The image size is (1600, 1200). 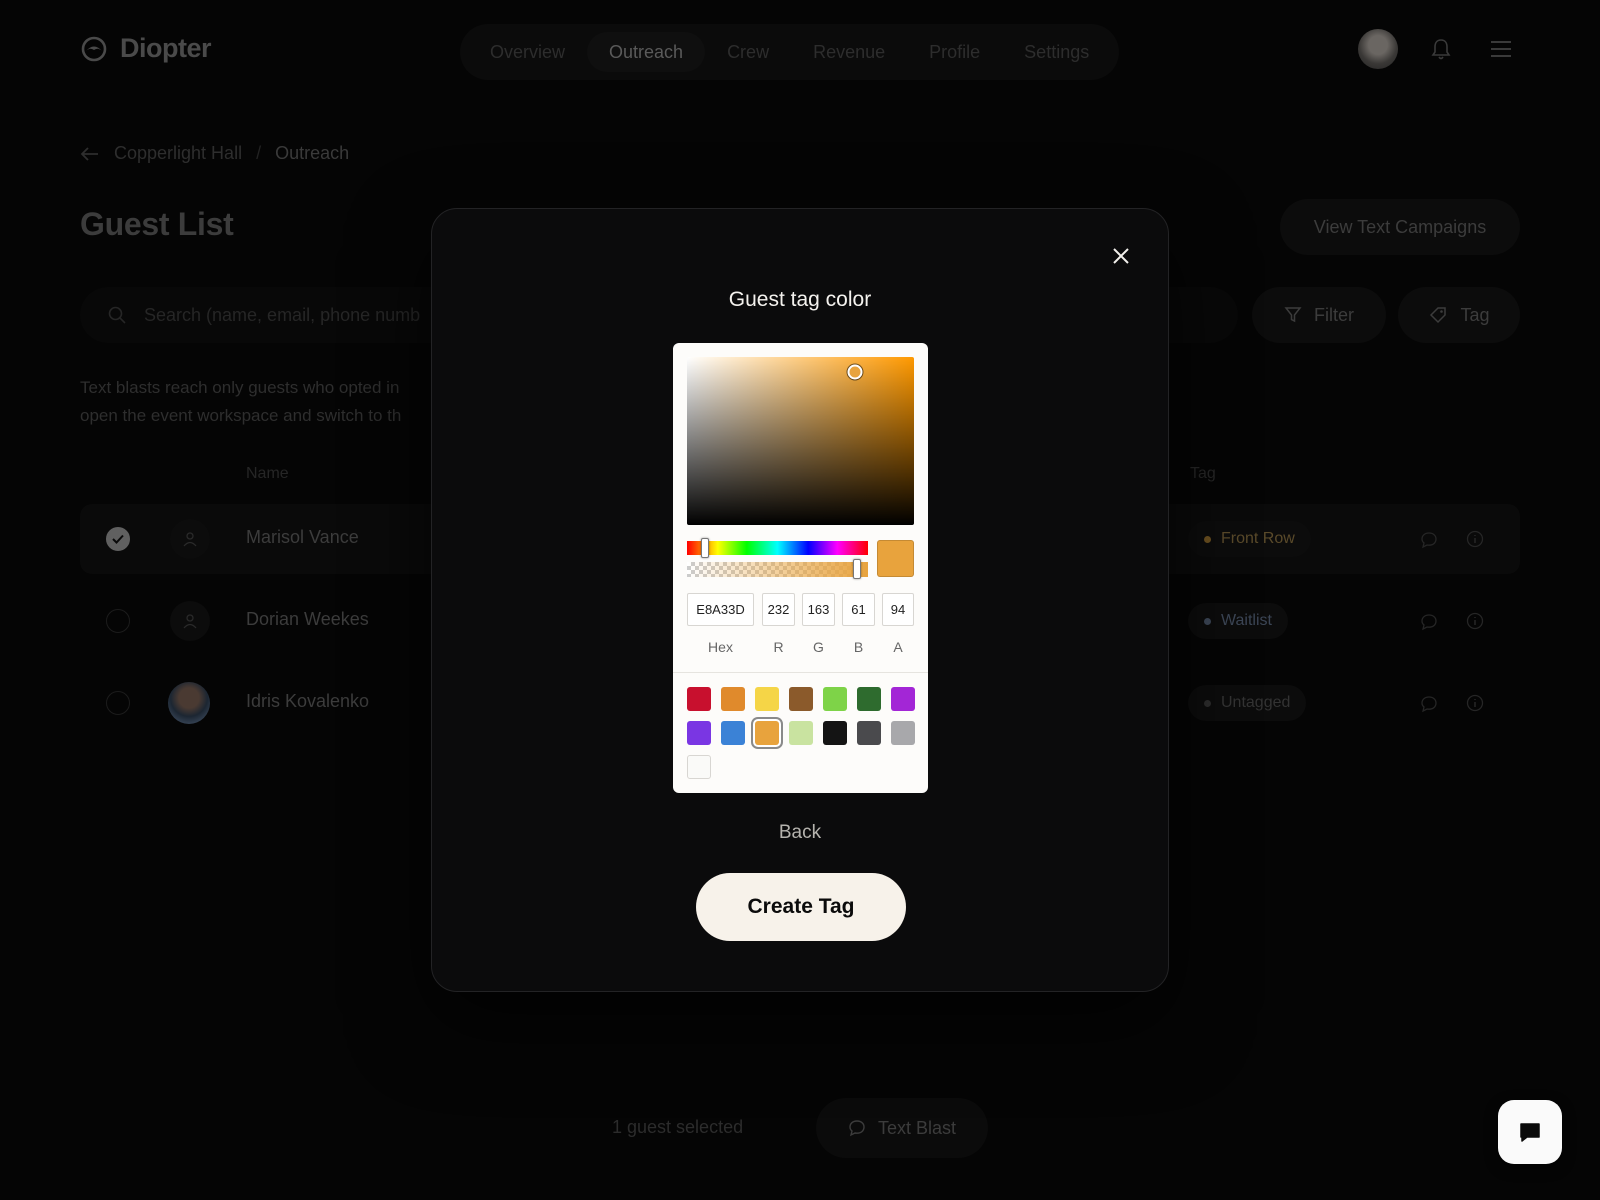 What do you see at coordinates (818, 647) in the screenshot?
I see `green-label: G` at bounding box center [818, 647].